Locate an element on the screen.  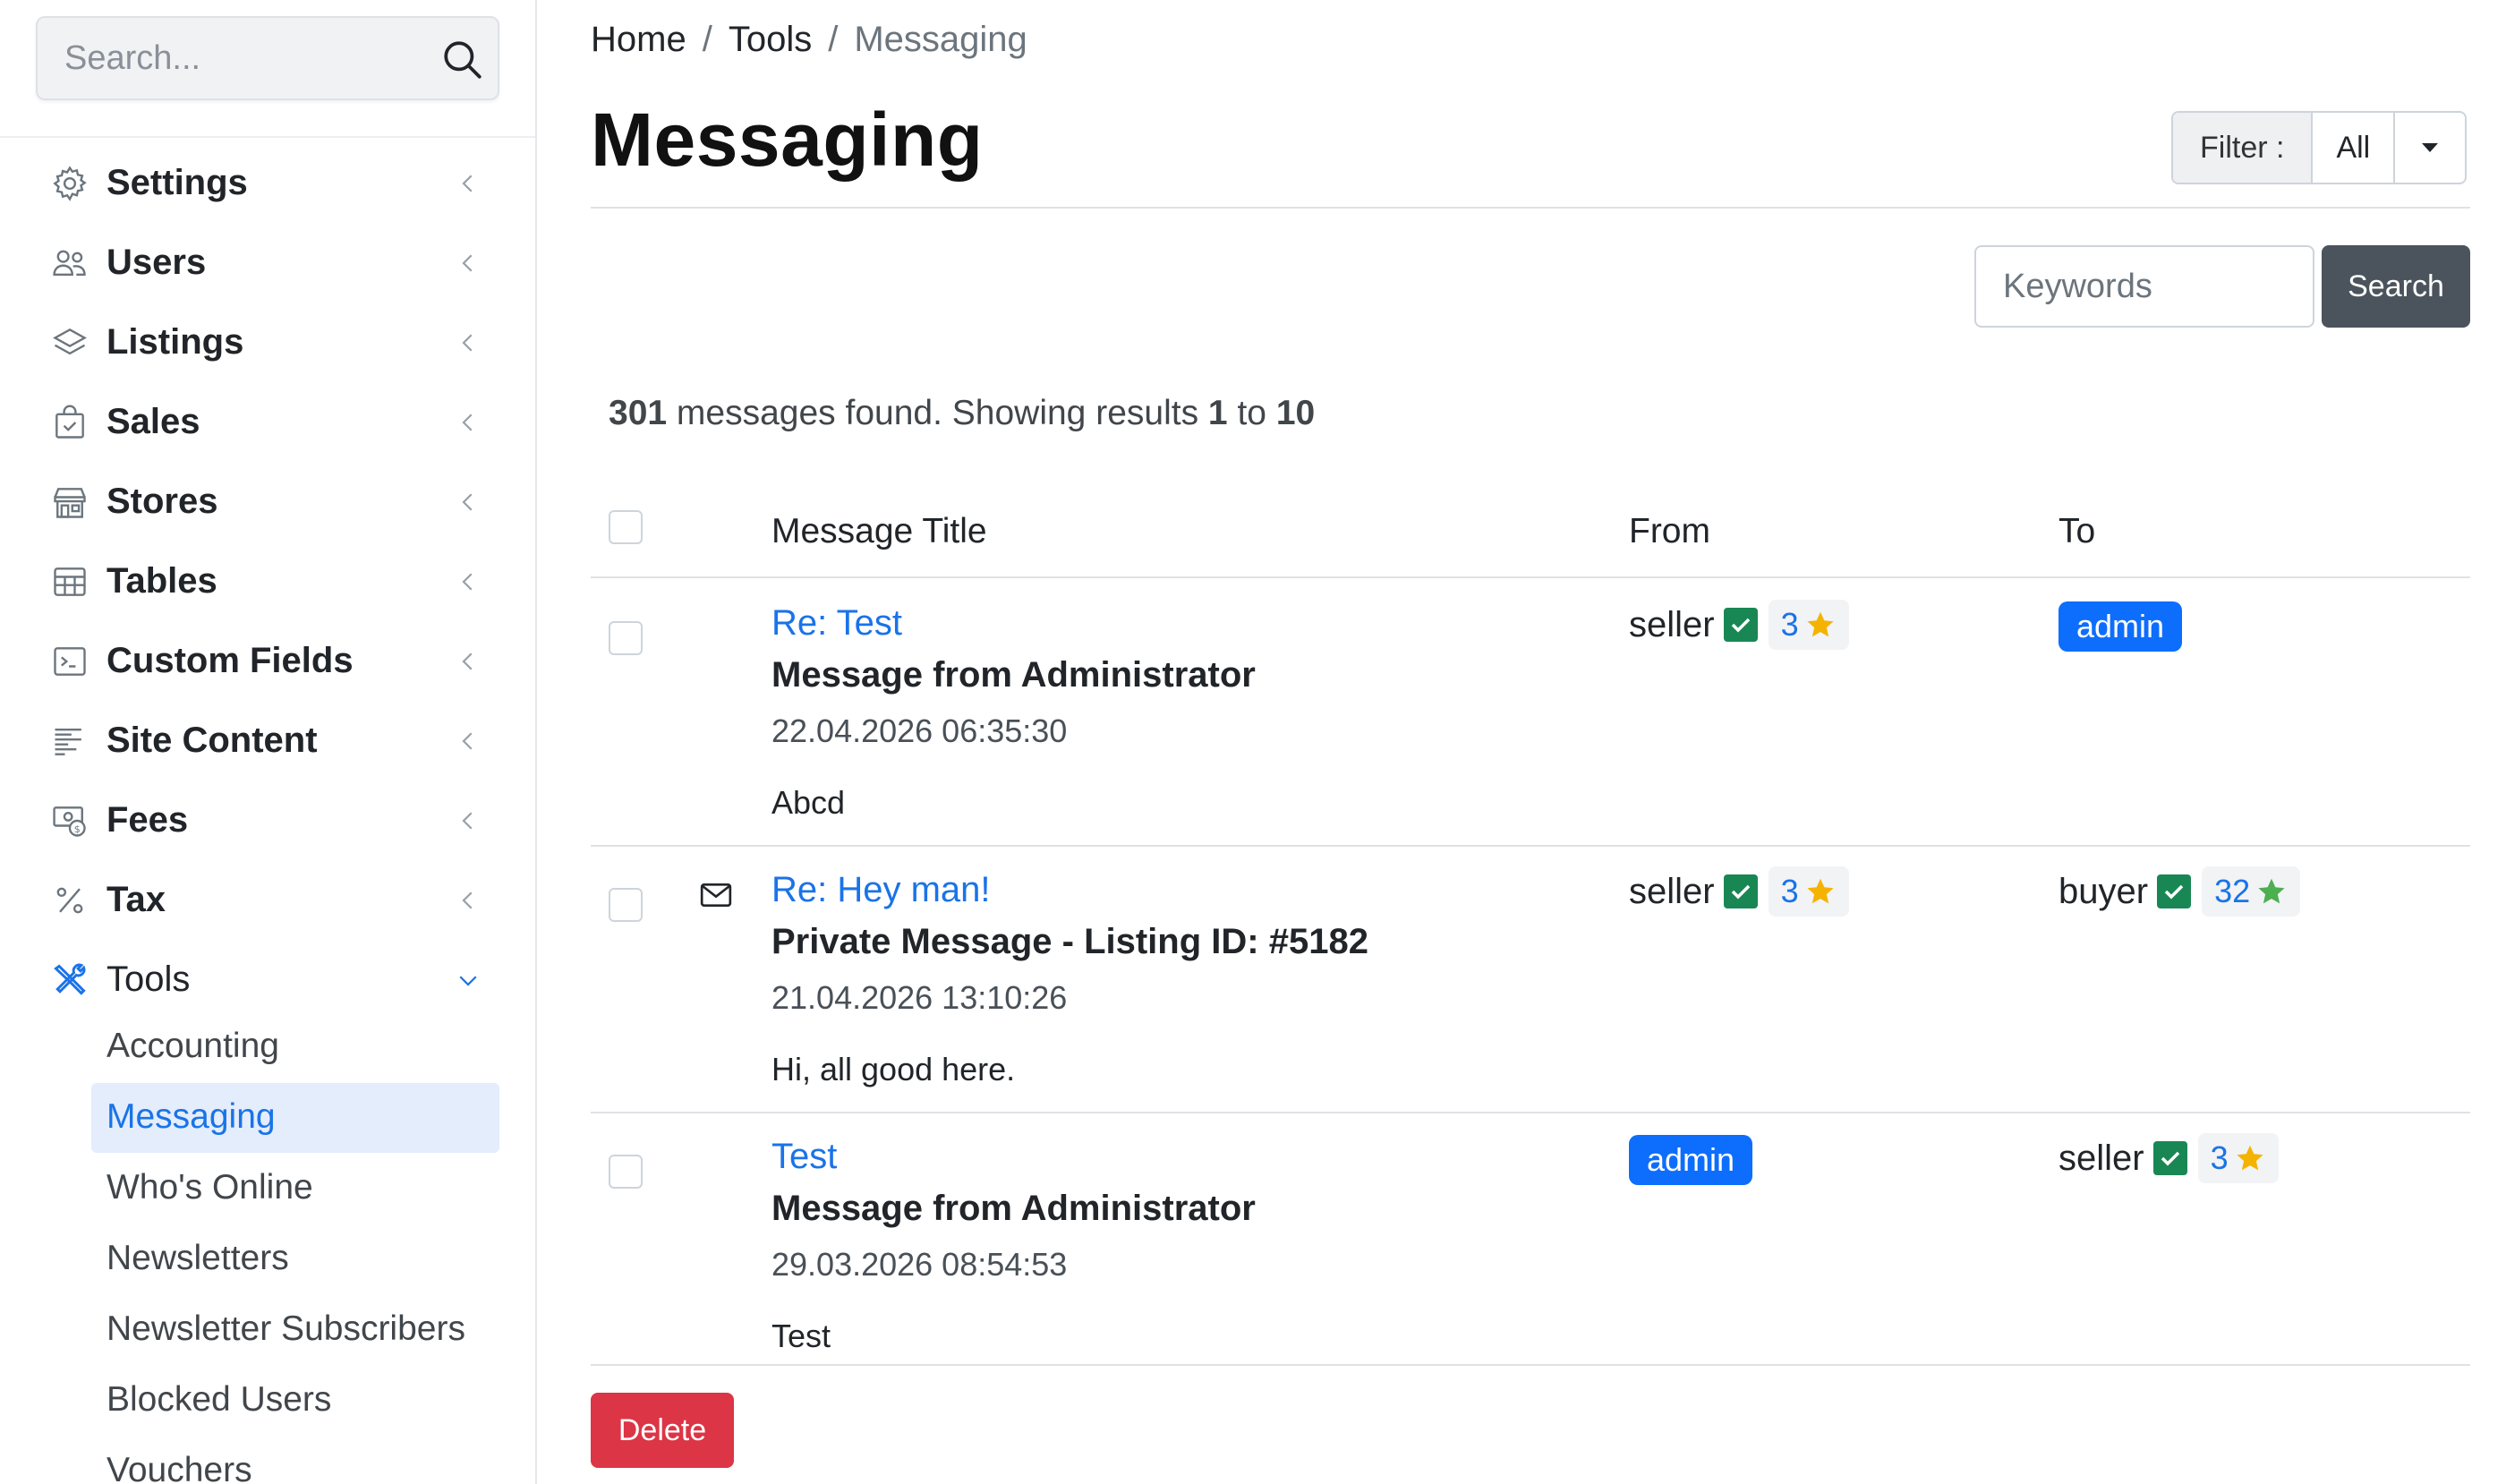
sidebar-item-tables: Tables is located at coordinates (267, 581).